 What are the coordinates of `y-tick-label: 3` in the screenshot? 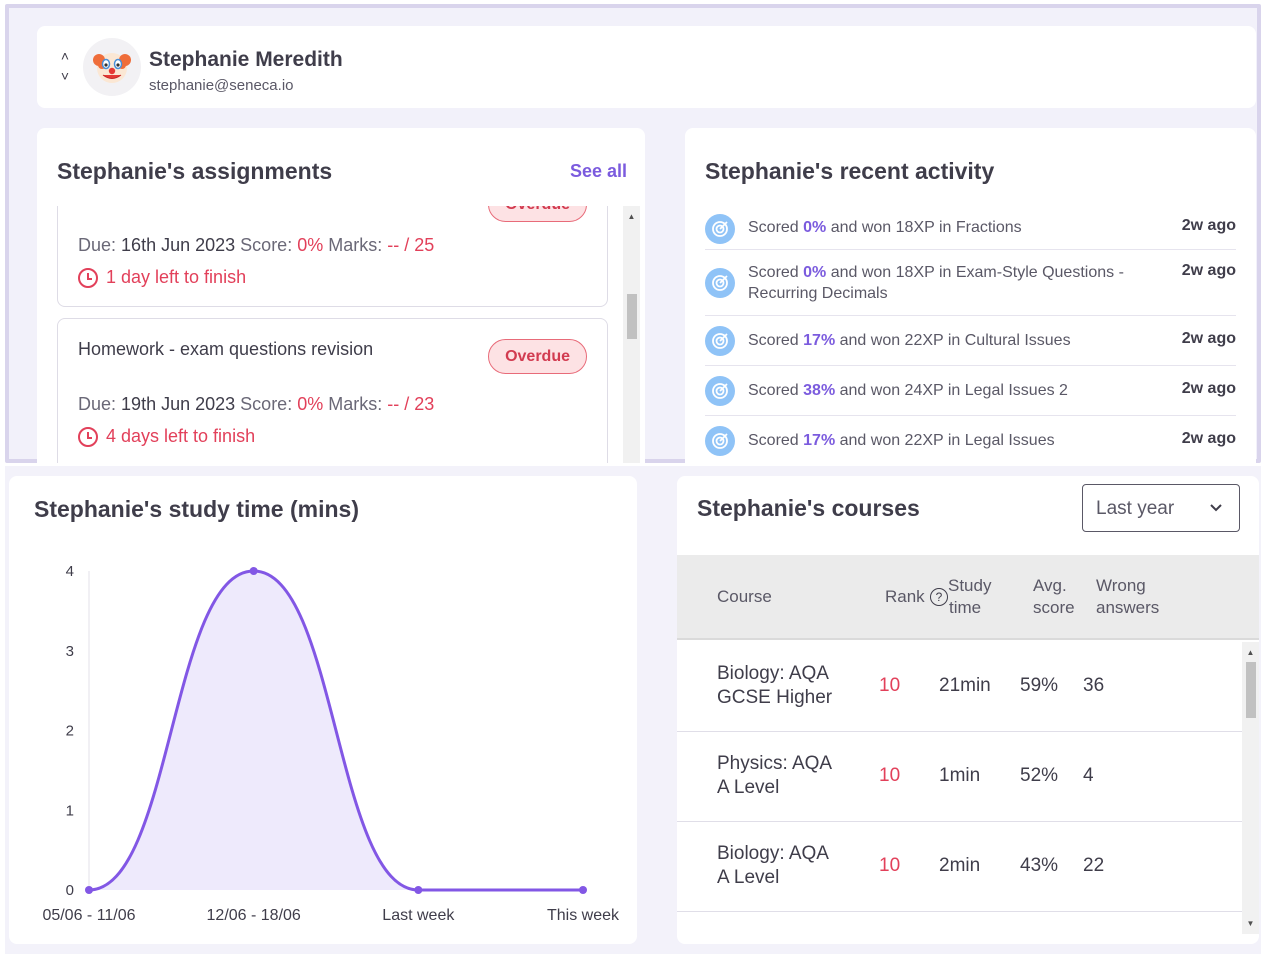 It's located at (70, 651).